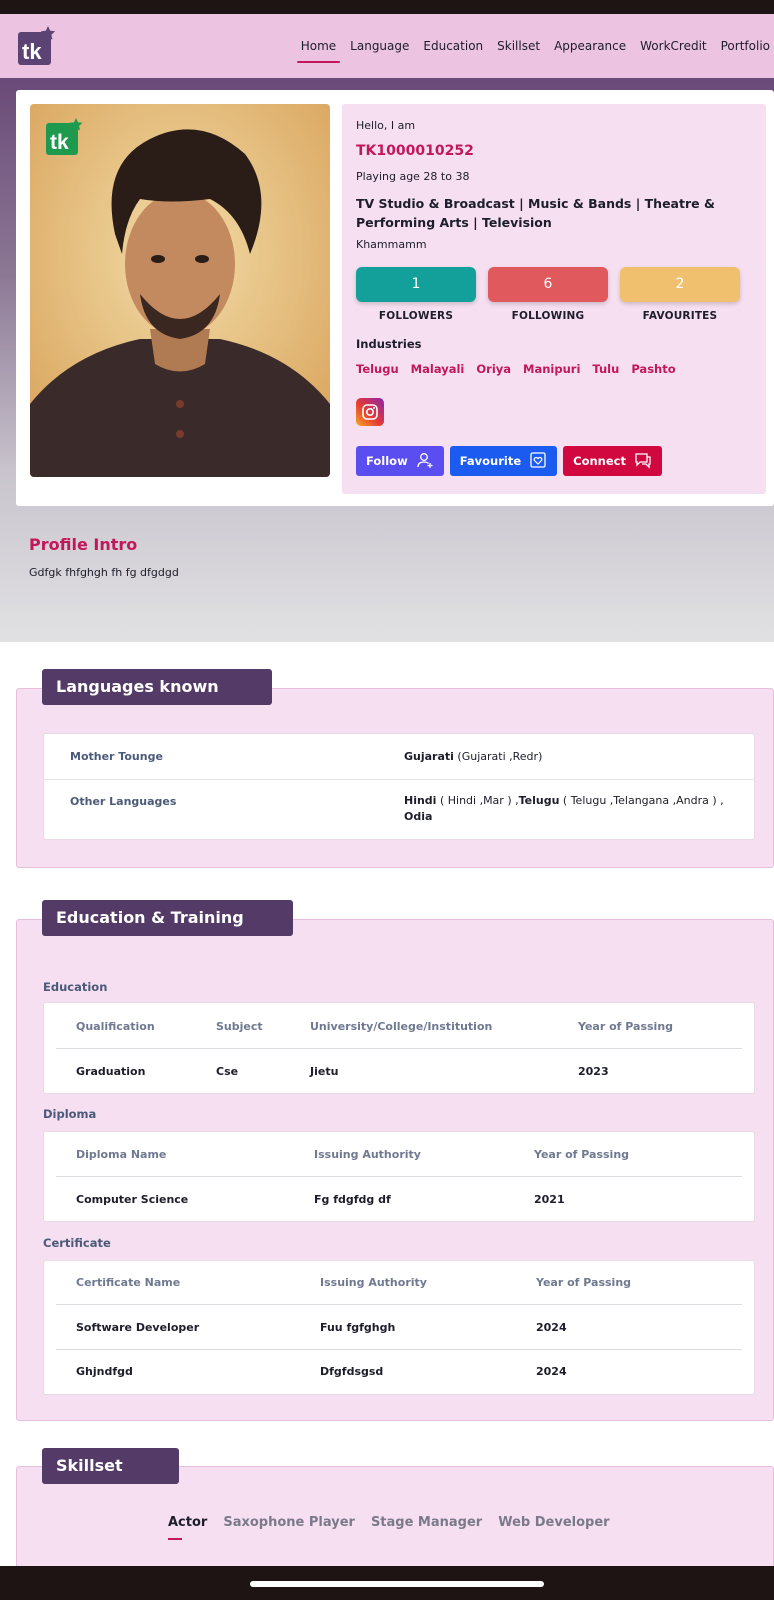  Describe the element at coordinates (548, 284) in the screenshot. I see `following-count: 6` at that location.